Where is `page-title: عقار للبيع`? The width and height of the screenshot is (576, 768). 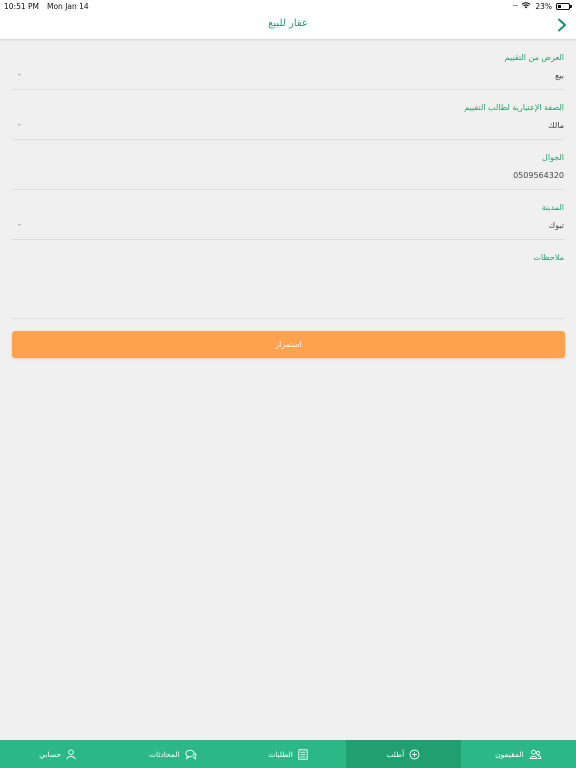 page-title: عقار للبيع is located at coordinates (288, 23).